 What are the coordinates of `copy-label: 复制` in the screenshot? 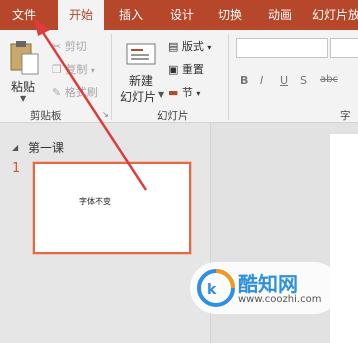 It's located at (76, 69).